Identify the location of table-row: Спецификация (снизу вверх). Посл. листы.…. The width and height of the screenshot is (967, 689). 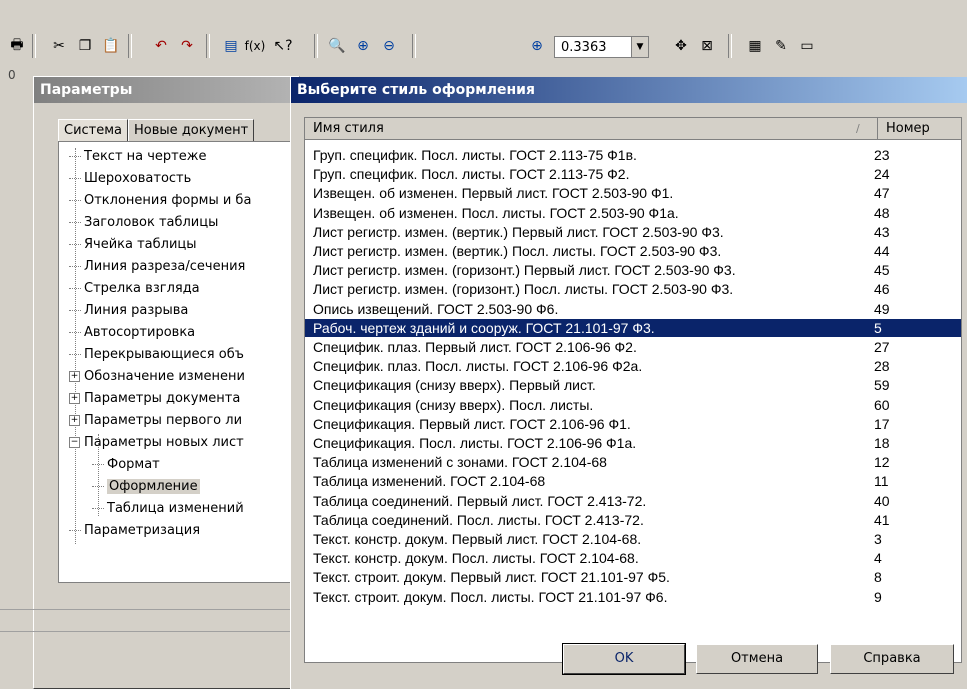
(633, 405).